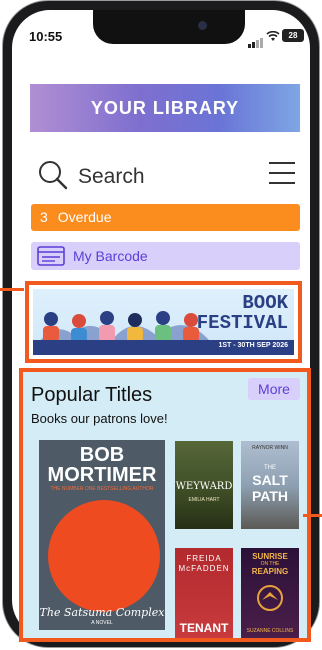 This screenshot has width=322, height=650. I want to click on festival-title-line1: BOOK, so click(265, 303).